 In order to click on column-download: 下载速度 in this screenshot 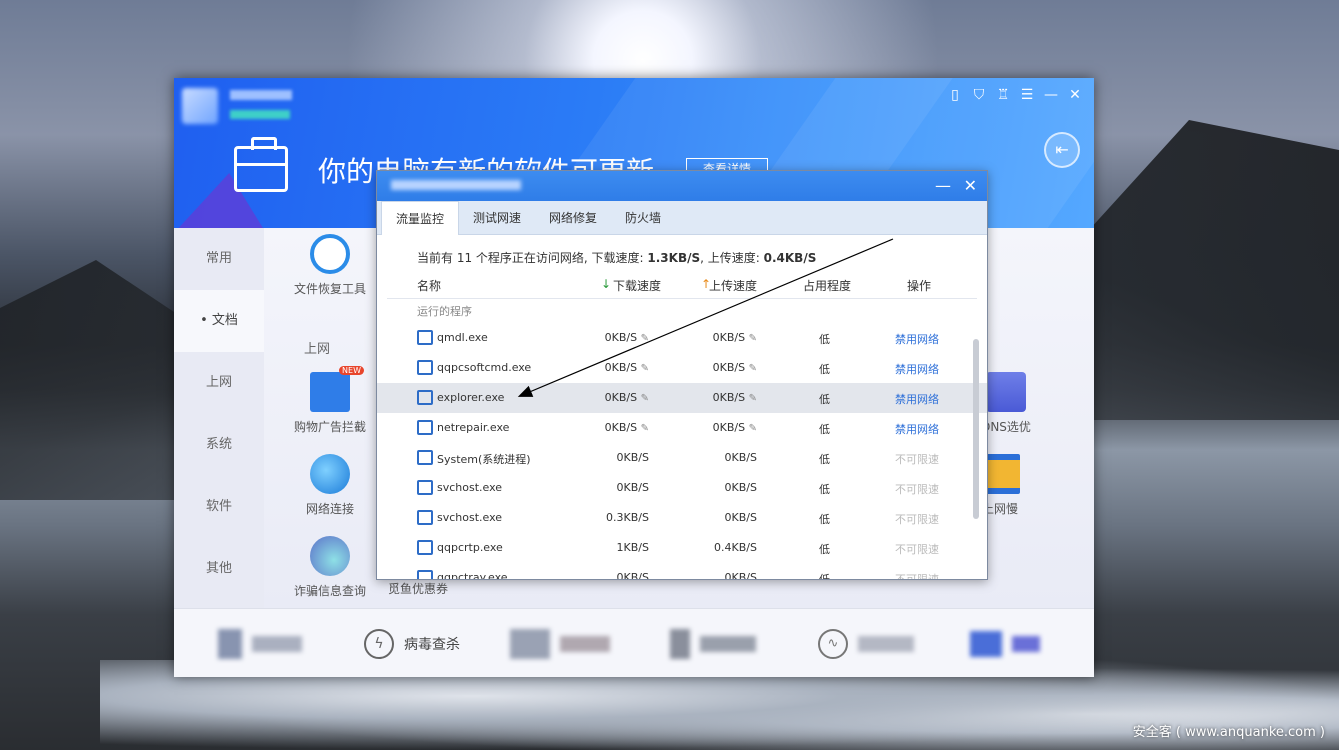, I will do `click(637, 285)`.